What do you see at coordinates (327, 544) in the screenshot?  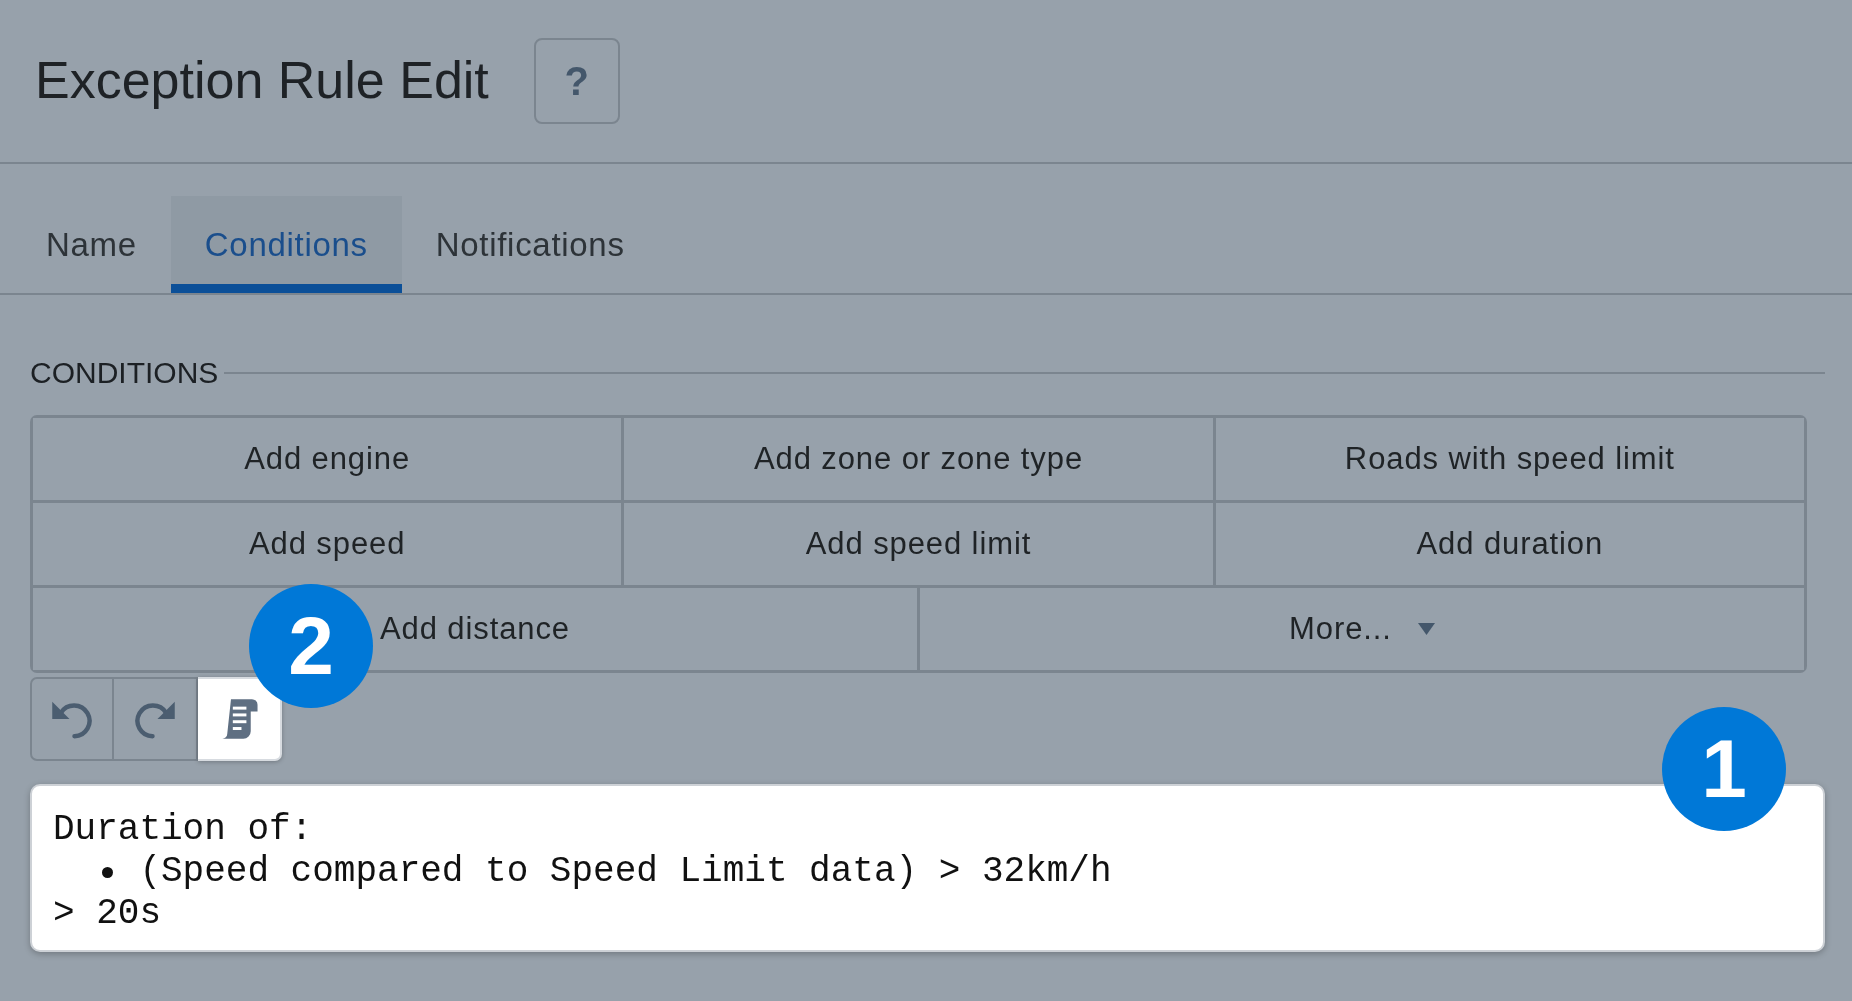 I see `add-condition-button: Add speed` at bounding box center [327, 544].